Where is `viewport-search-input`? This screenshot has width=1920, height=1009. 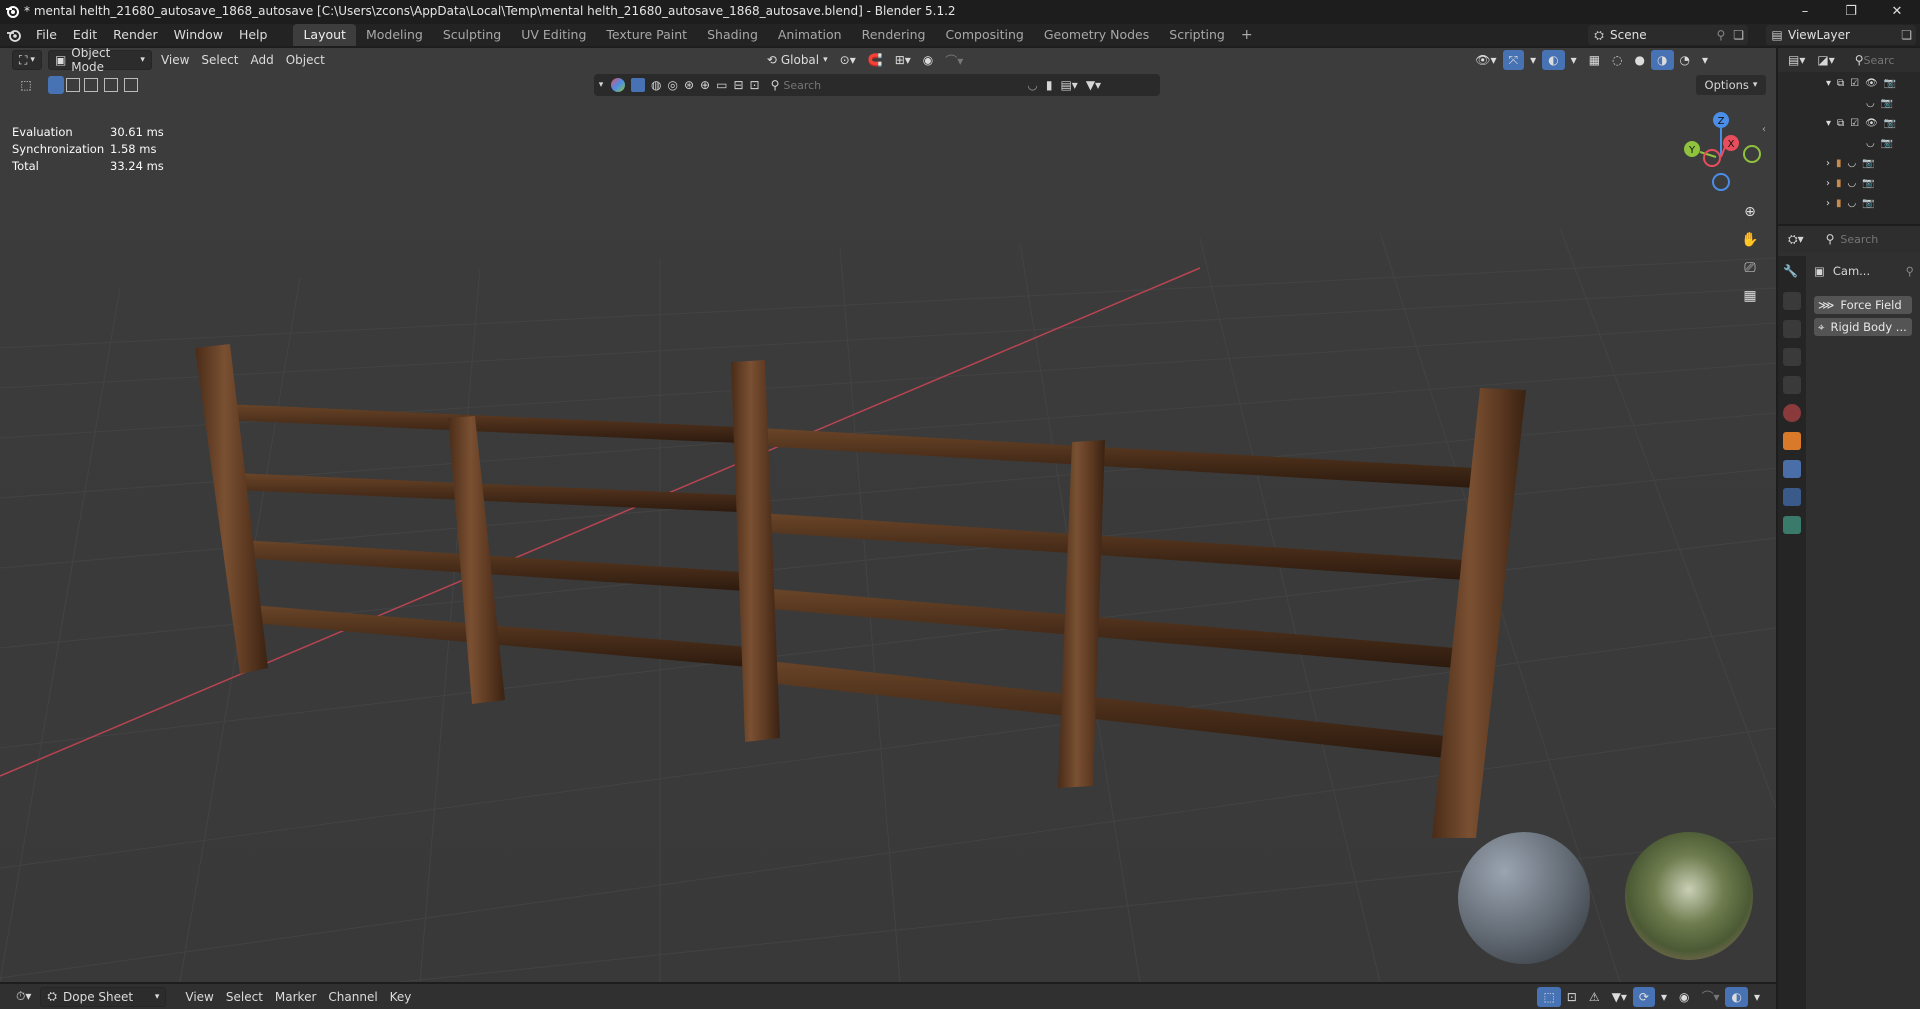 viewport-search-input is located at coordinates (903, 85).